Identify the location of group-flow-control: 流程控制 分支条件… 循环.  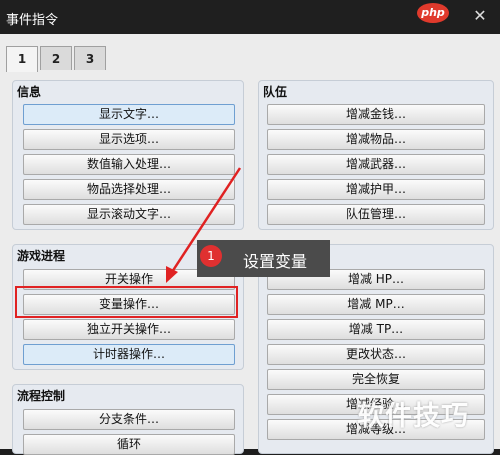
(128, 419).